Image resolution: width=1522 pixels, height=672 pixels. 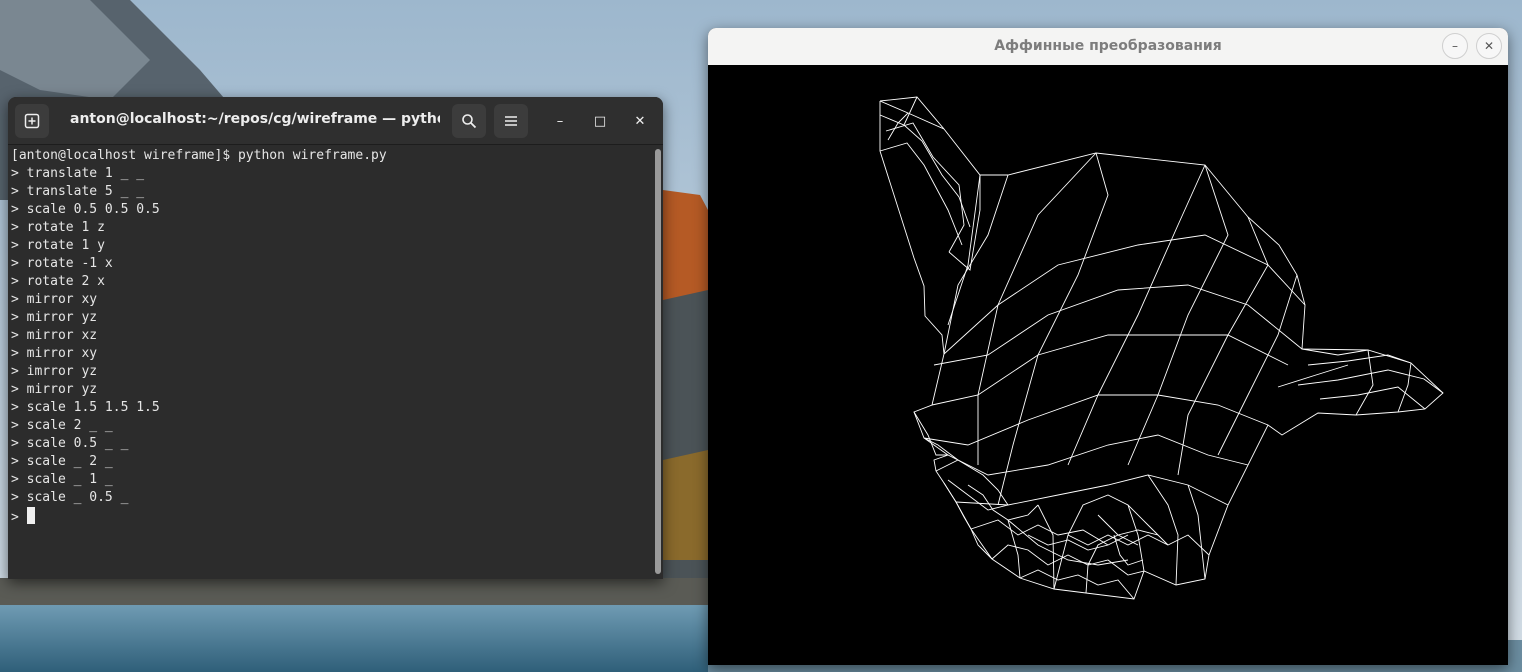 What do you see at coordinates (58, 227) in the screenshot?
I see `input-line: > rotate 1 z` at bounding box center [58, 227].